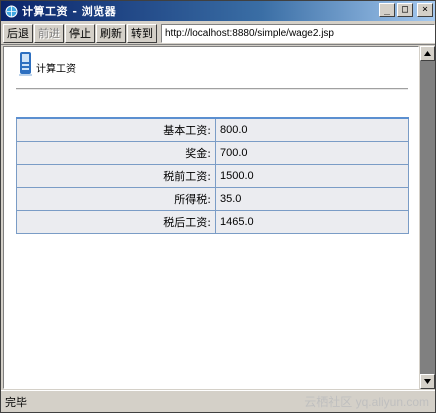  What do you see at coordinates (312, 176) in the screenshot?
I see `row-value: 1500.0` at bounding box center [312, 176].